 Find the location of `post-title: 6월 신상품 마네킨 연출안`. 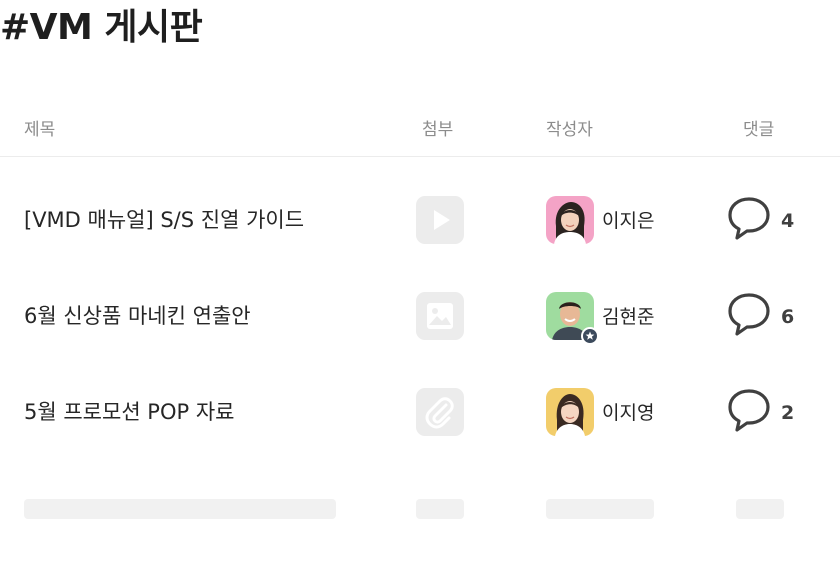

post-title: 6월 신상품 마네킨 연출안 is located at coordinates (137, 316).